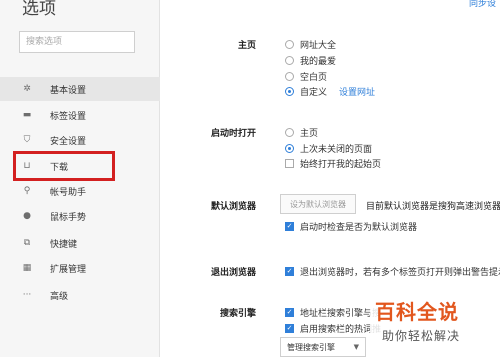 The width and height of the screenshot is (500, 357). Describe the element at coordinates (64, 166) in the screenshot. I see `highlight-box` at that location.